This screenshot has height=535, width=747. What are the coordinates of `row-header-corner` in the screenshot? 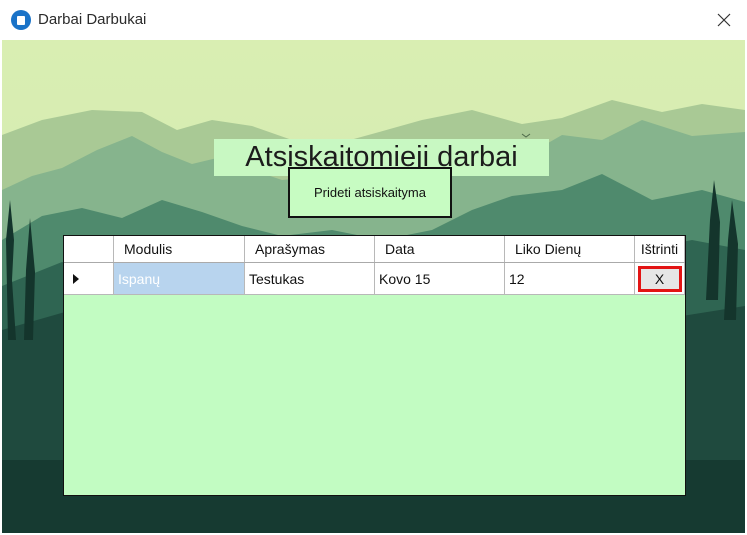 It's located at (89, 249).